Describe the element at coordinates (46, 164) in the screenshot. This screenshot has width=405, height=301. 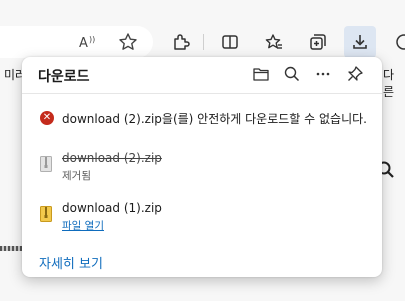
I see `zip-file-icon-removed` at that location.